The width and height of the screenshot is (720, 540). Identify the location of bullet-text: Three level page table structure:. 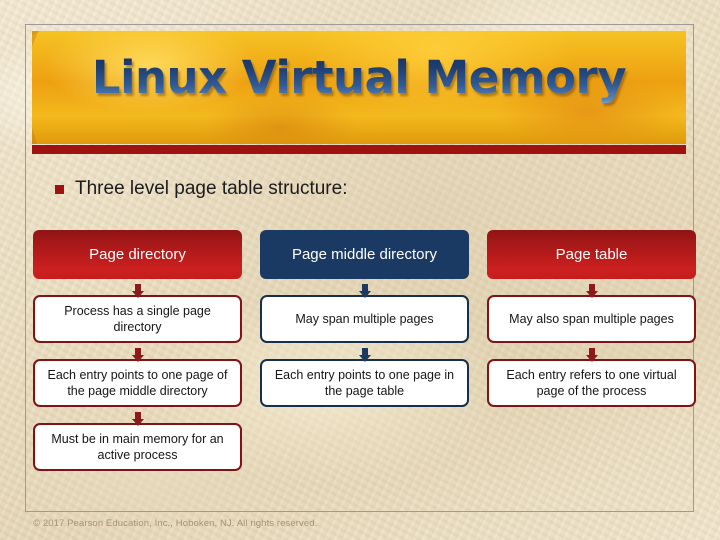
(211, 188).